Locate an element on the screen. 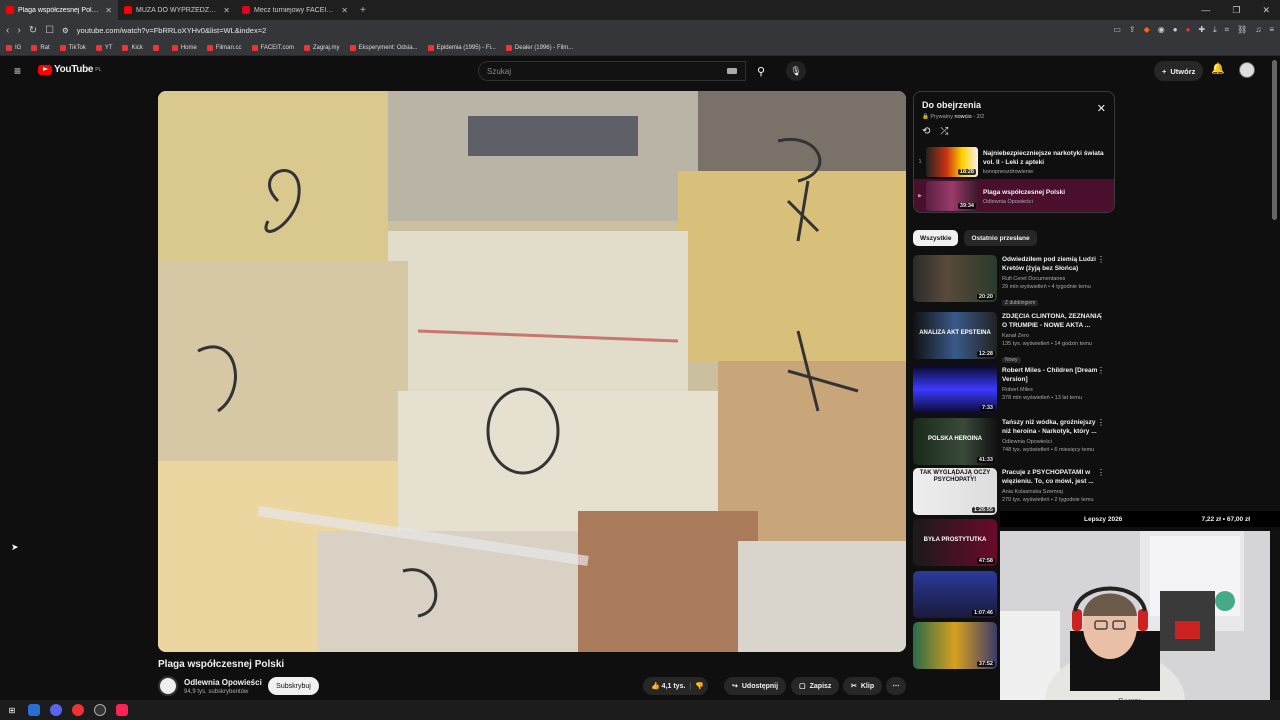 Image resolution: width=1280 pixels, height=720 pixels. windows-start-icon: ⊞ is located at coordinates (12, 710).